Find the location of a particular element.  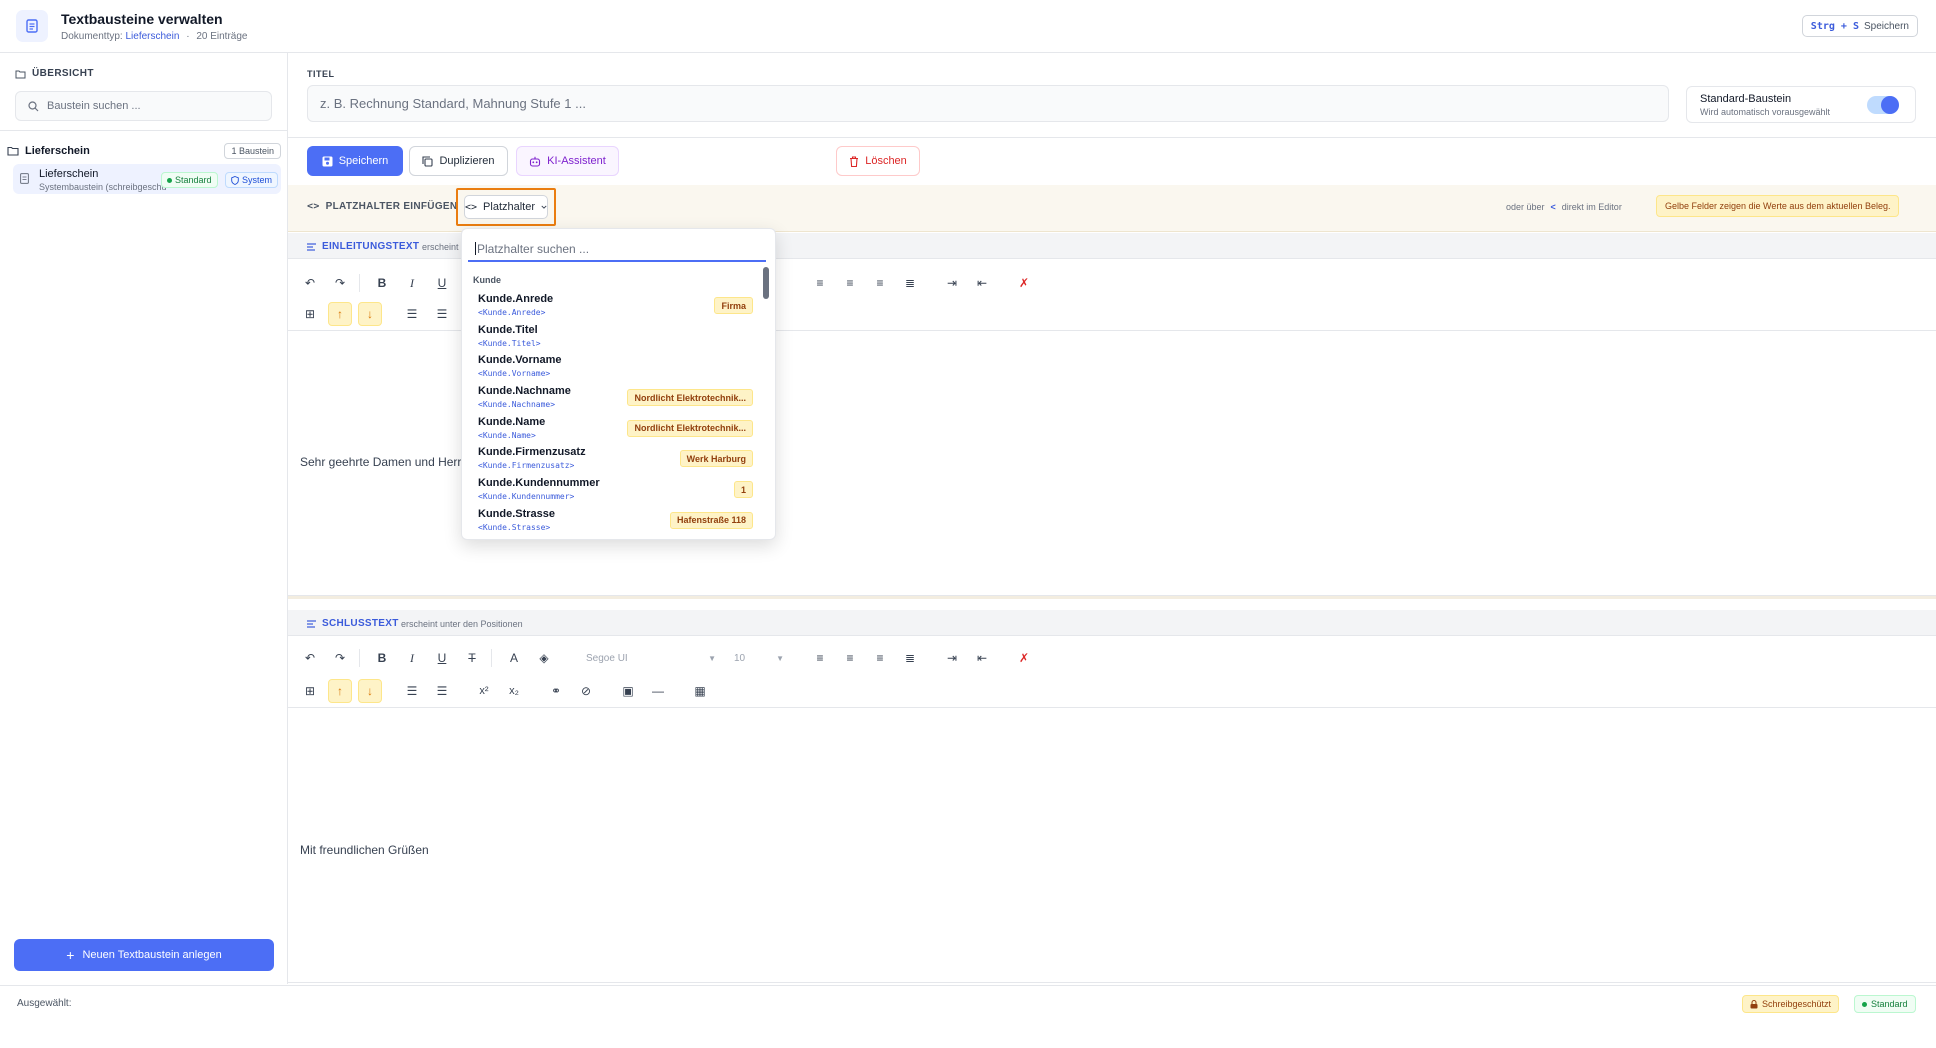

doc-type-link: Lieferschein is located at coordinates (152, 36).